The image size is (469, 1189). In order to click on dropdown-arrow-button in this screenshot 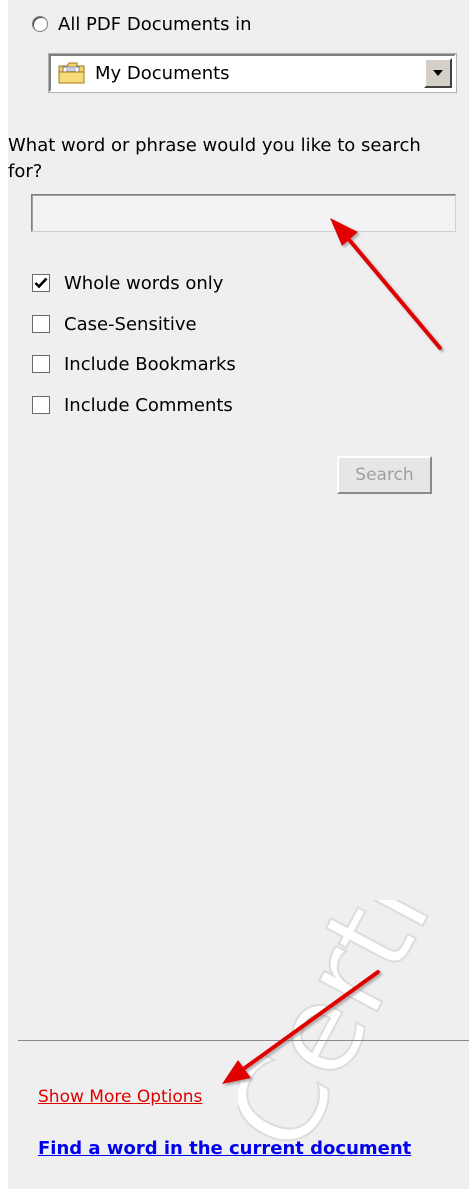, I will do `click(438, 73)`.